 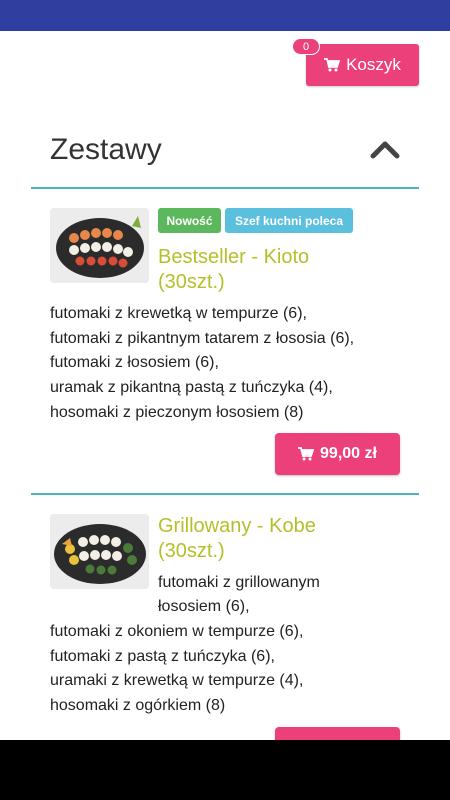 I want to click on product-desc-line: hosomaki z ogórkiem (8), so click(x=138, y=705).